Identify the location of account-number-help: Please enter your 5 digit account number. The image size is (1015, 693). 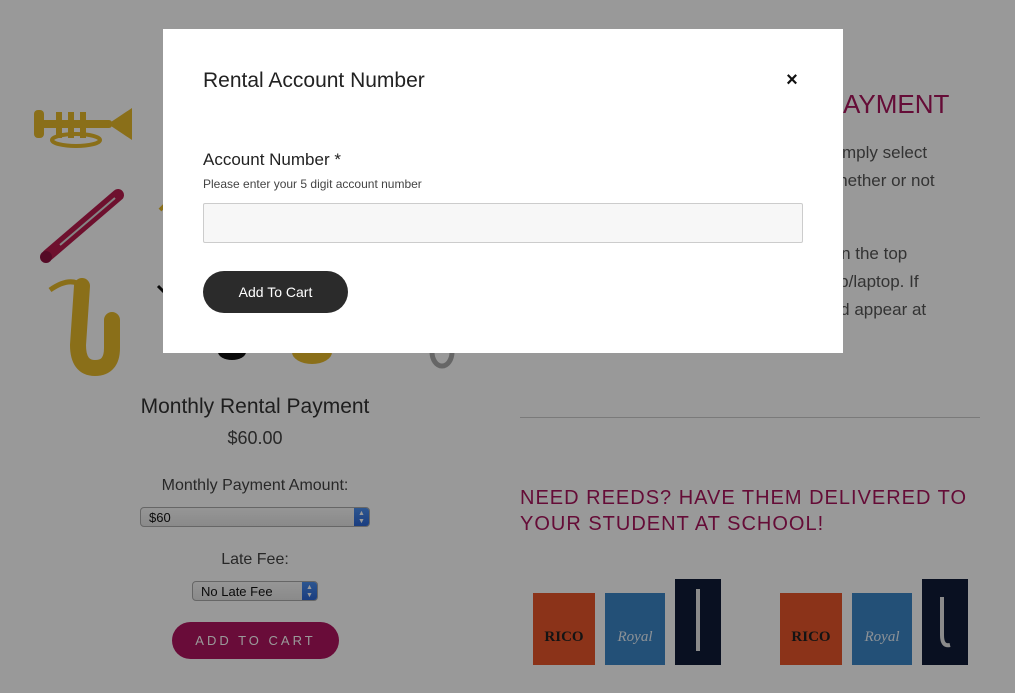
(312, 184).